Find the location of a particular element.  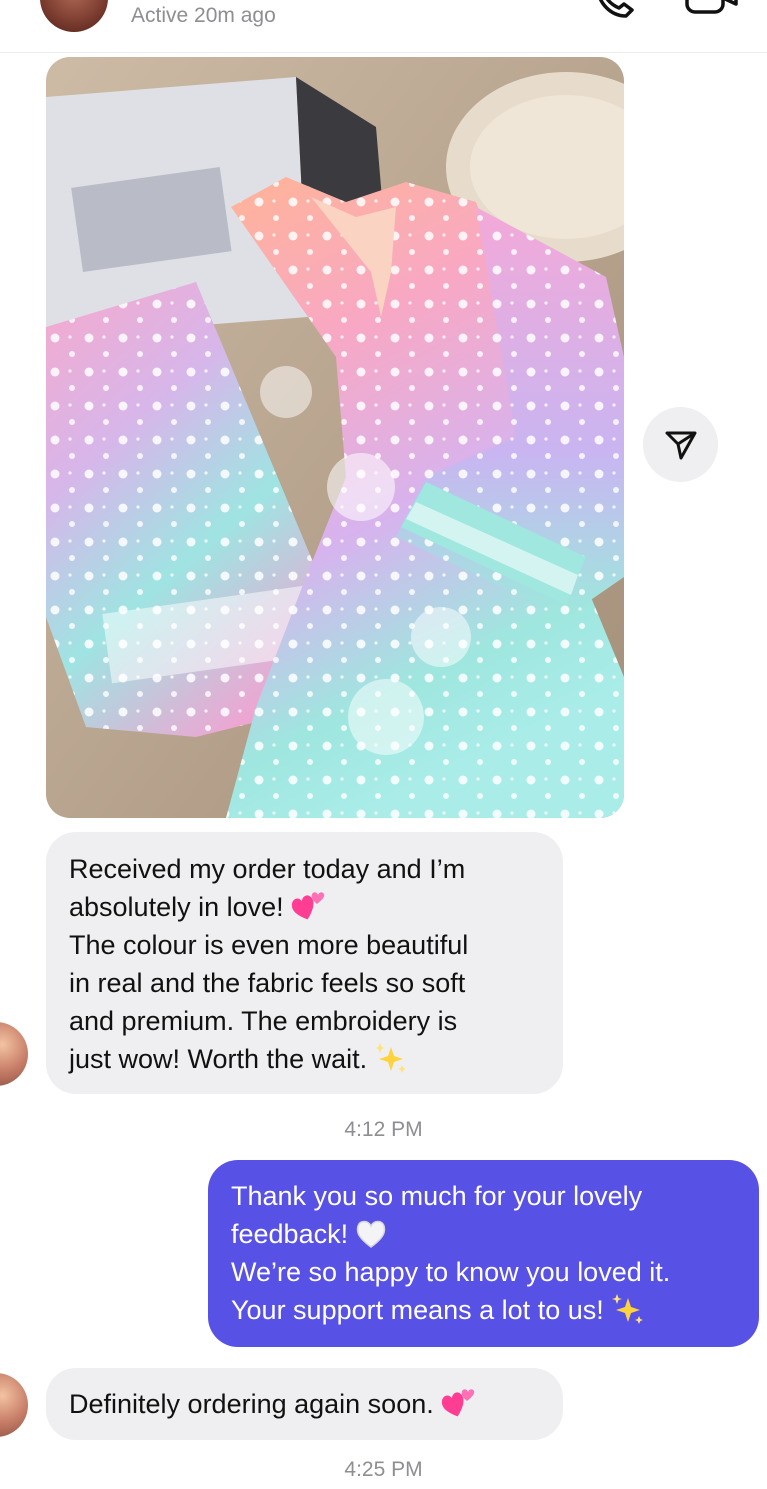

contact-avatar is located at coordinates (74, 16).